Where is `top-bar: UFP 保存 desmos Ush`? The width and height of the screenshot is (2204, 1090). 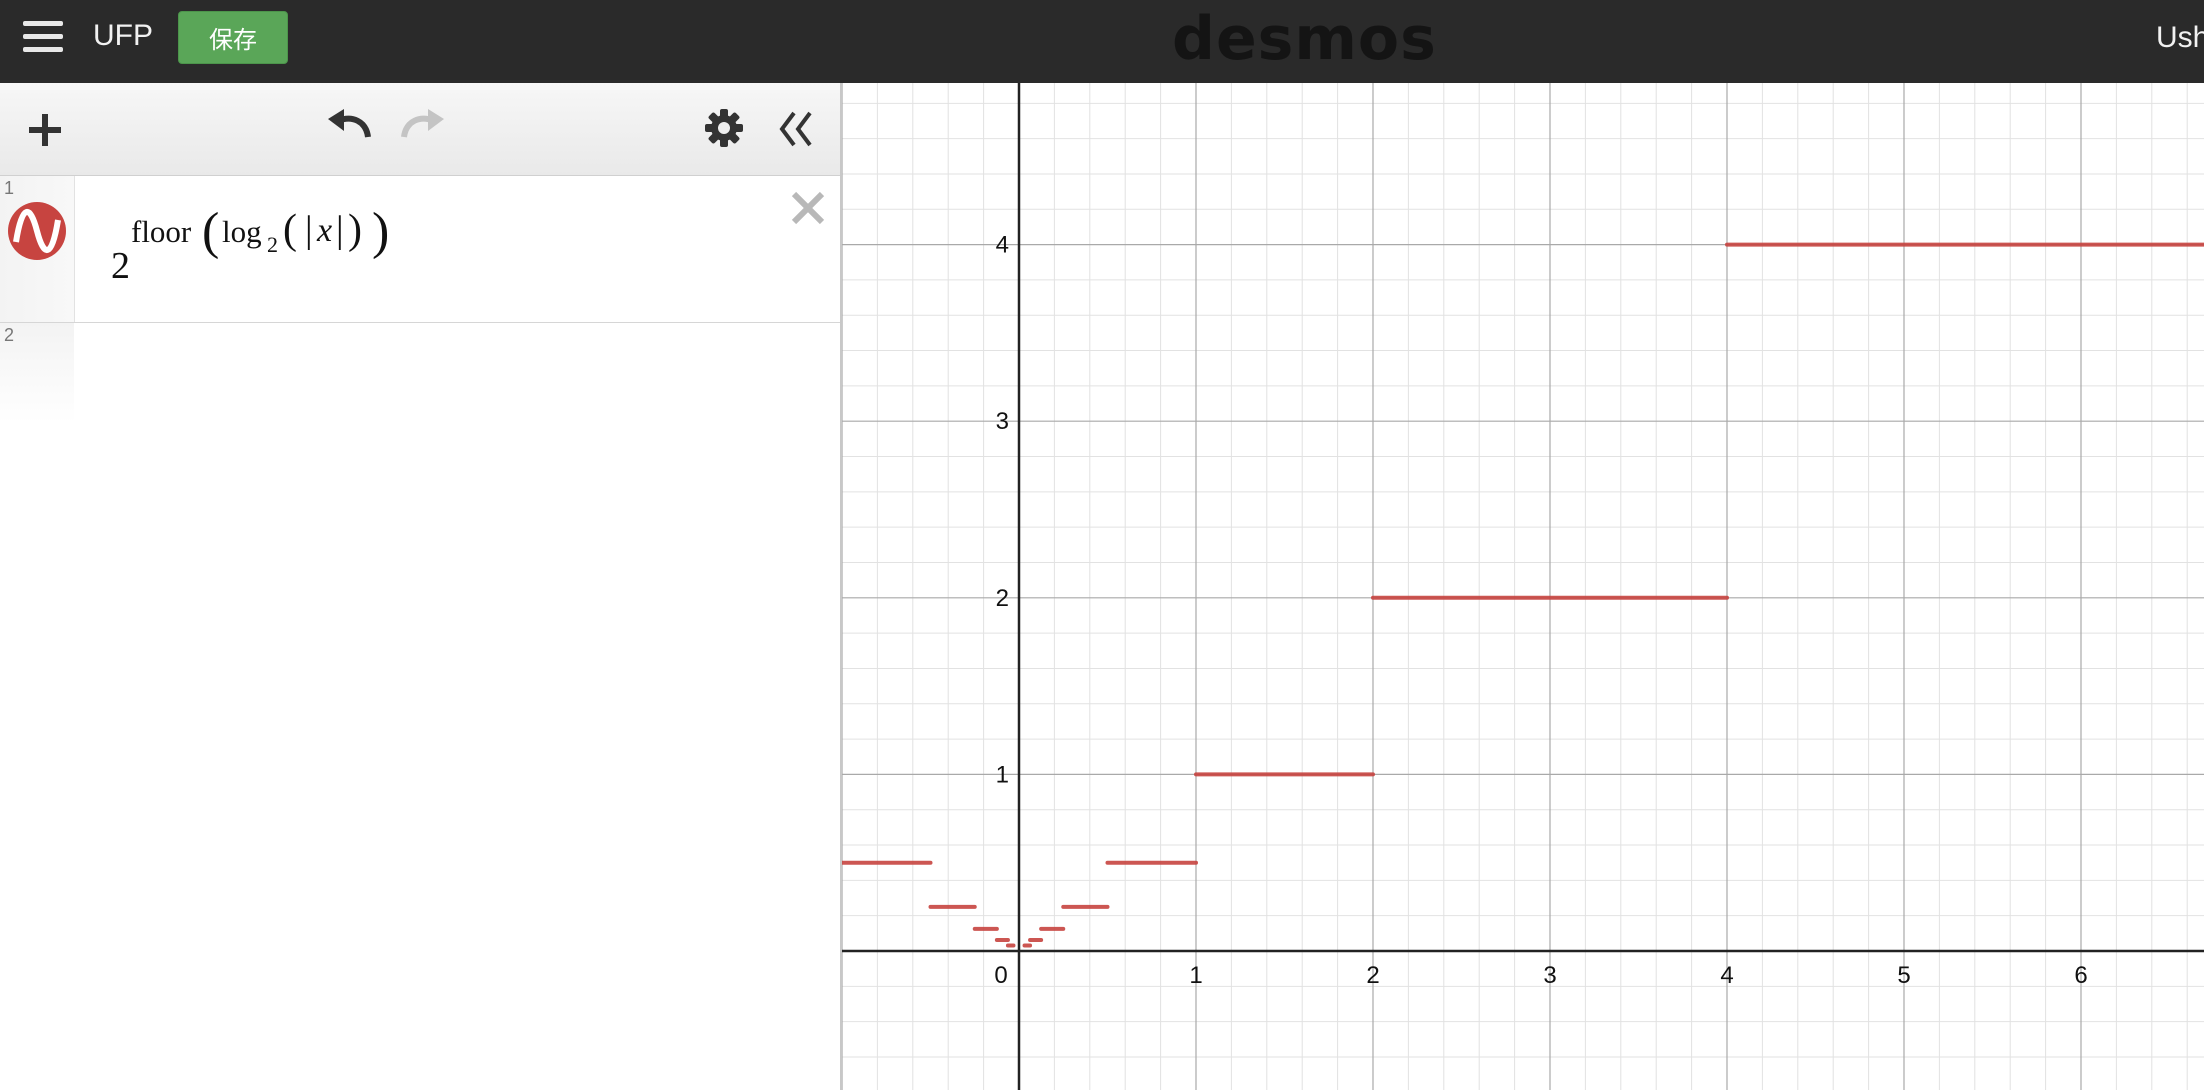
top-bar: UFP 保存 desmos Ush is located at coordinates (1102, 41).